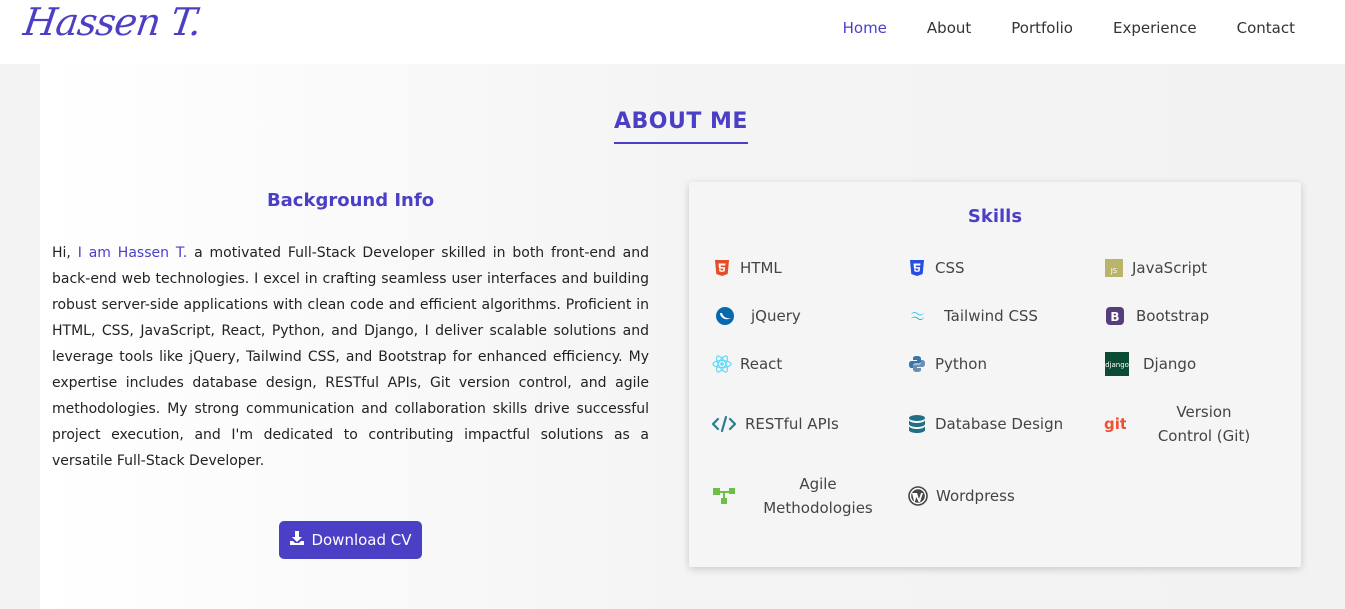  What do you see at coordinates (361, 540) in the screenshot?
I see `download-cv-label: Download CV` at bounding box center [361, 540].